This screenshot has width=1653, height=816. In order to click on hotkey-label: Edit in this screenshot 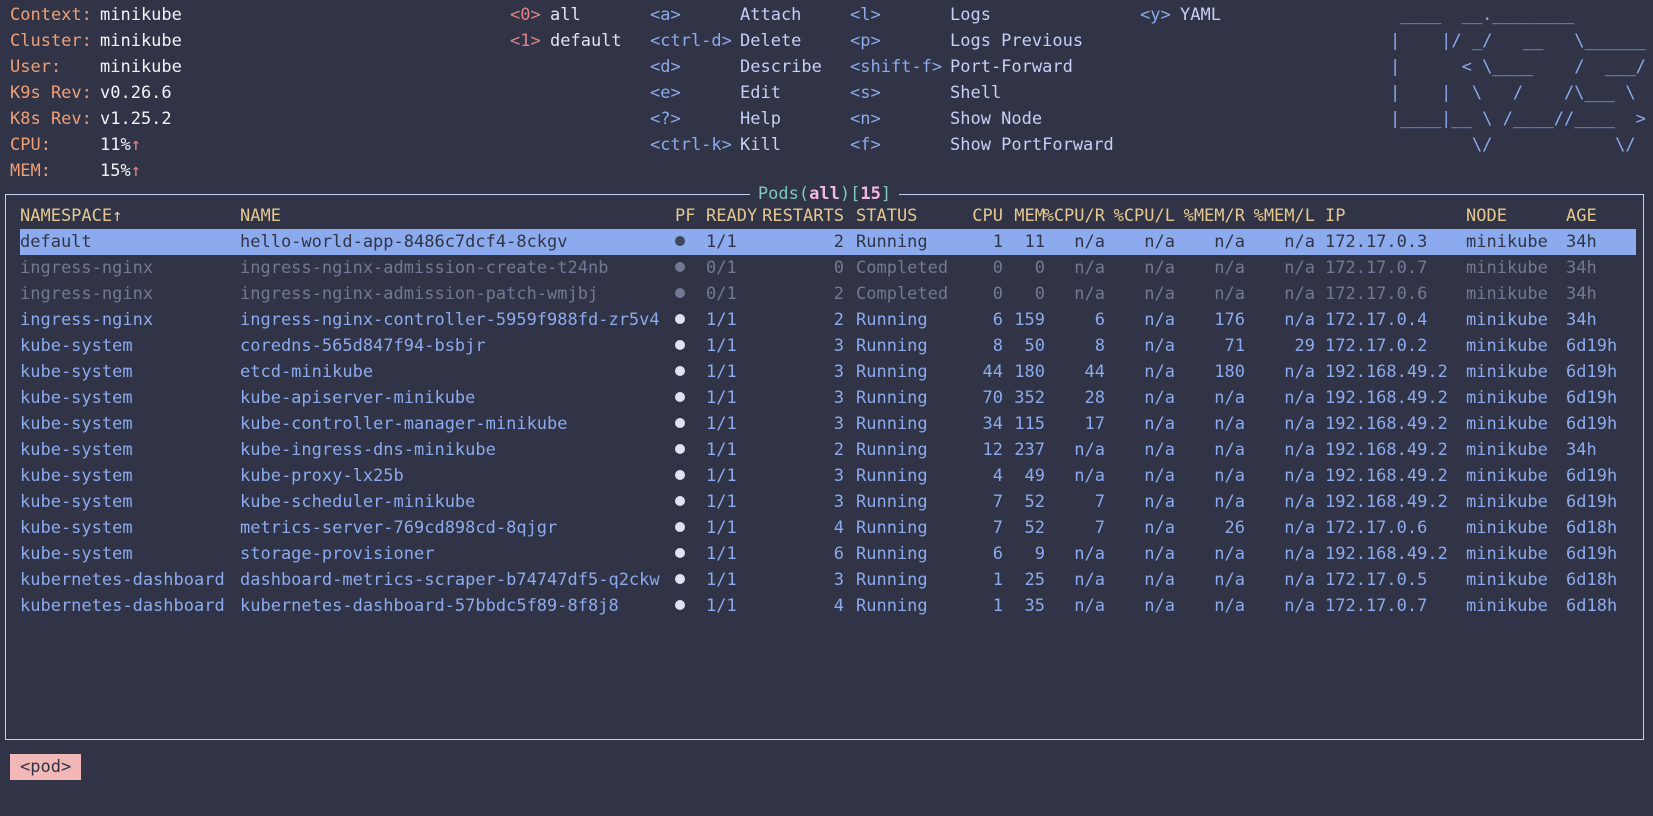, I will do `click(760, 93)`.